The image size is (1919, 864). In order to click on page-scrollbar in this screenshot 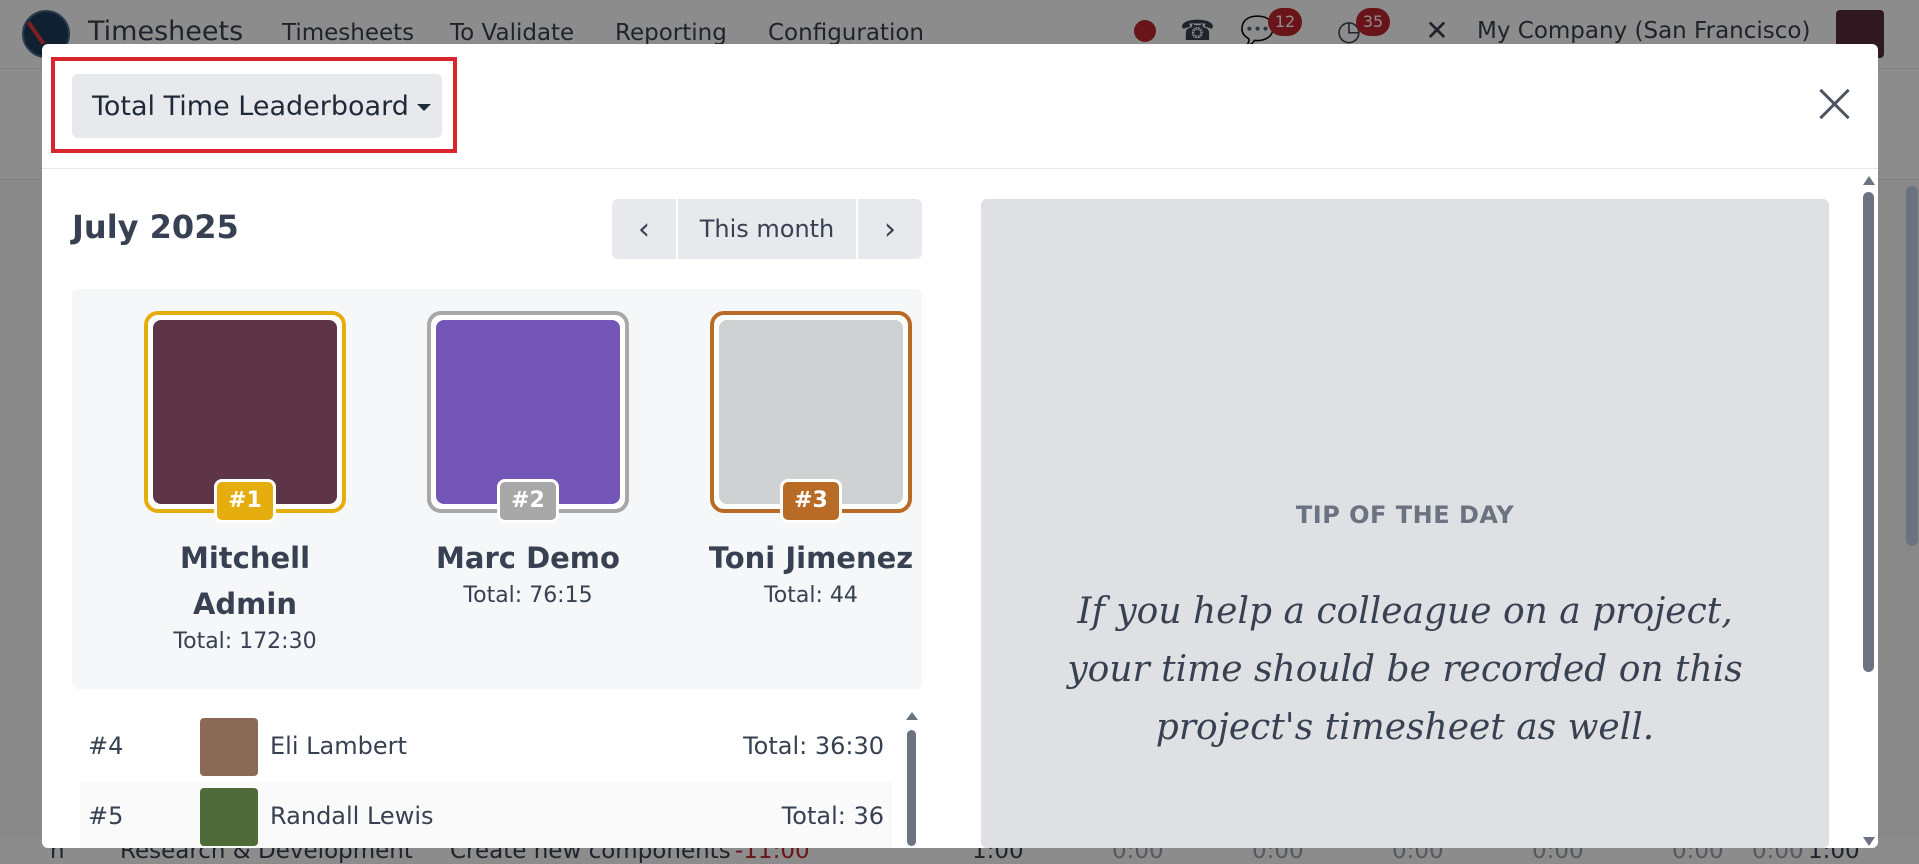, I will do `click(1912, 366)`.